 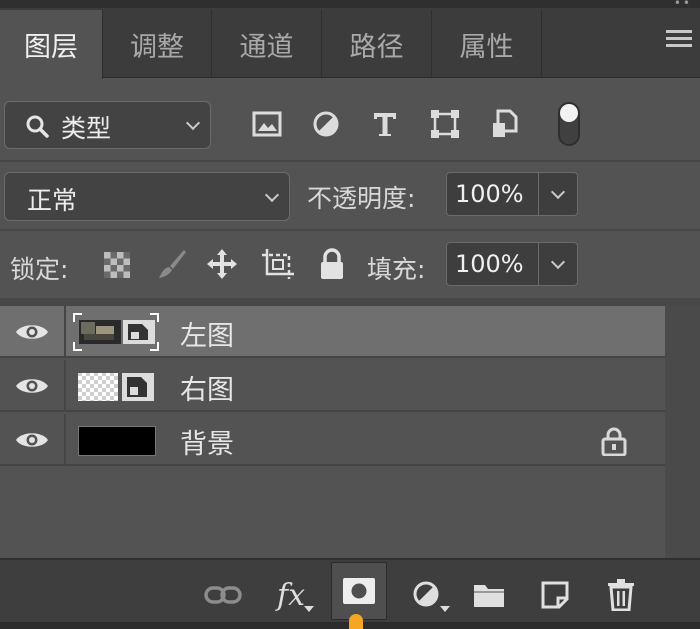 I want to click on layer-row: 右图, so click(x=332, y=386).